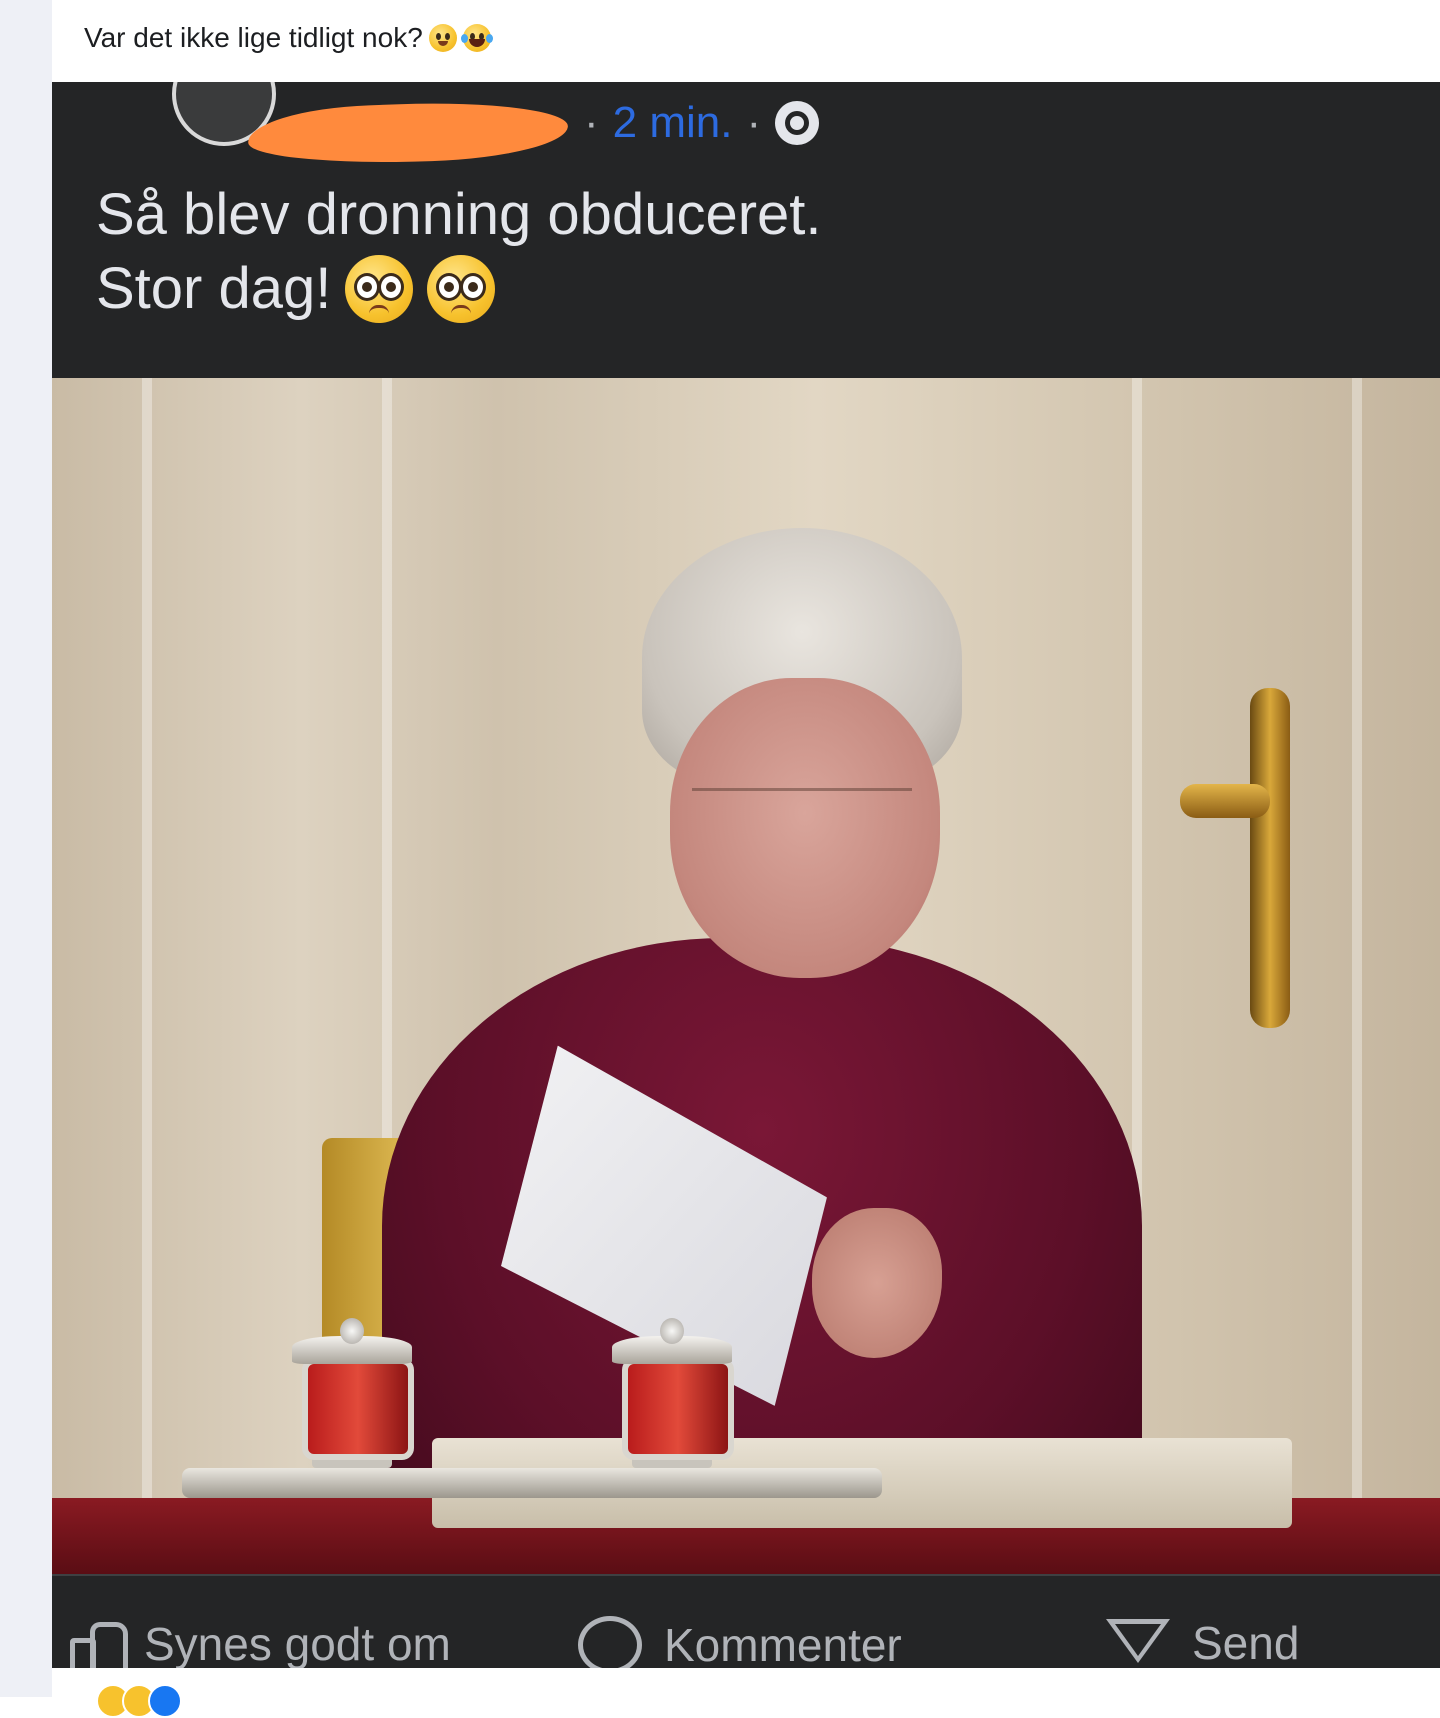 The height and width of the screenshot is (1718, 1440). Describe the element at coordinates (1138, 1643) in the screenshot. I see `send-arrow-icon` at that location.